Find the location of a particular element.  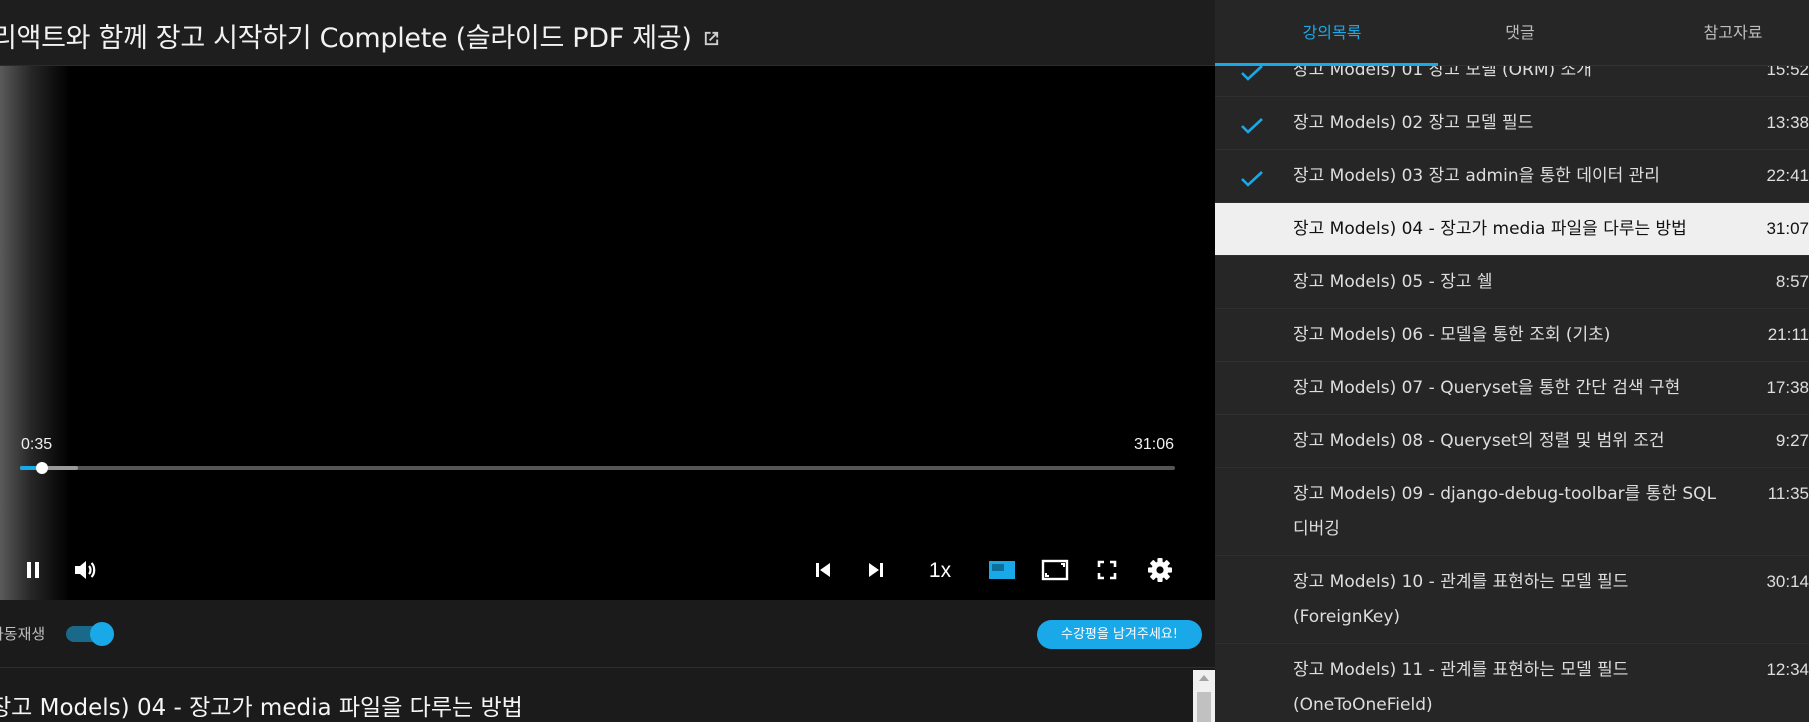

fullscreen-button is located at coordinates (1107, 570).